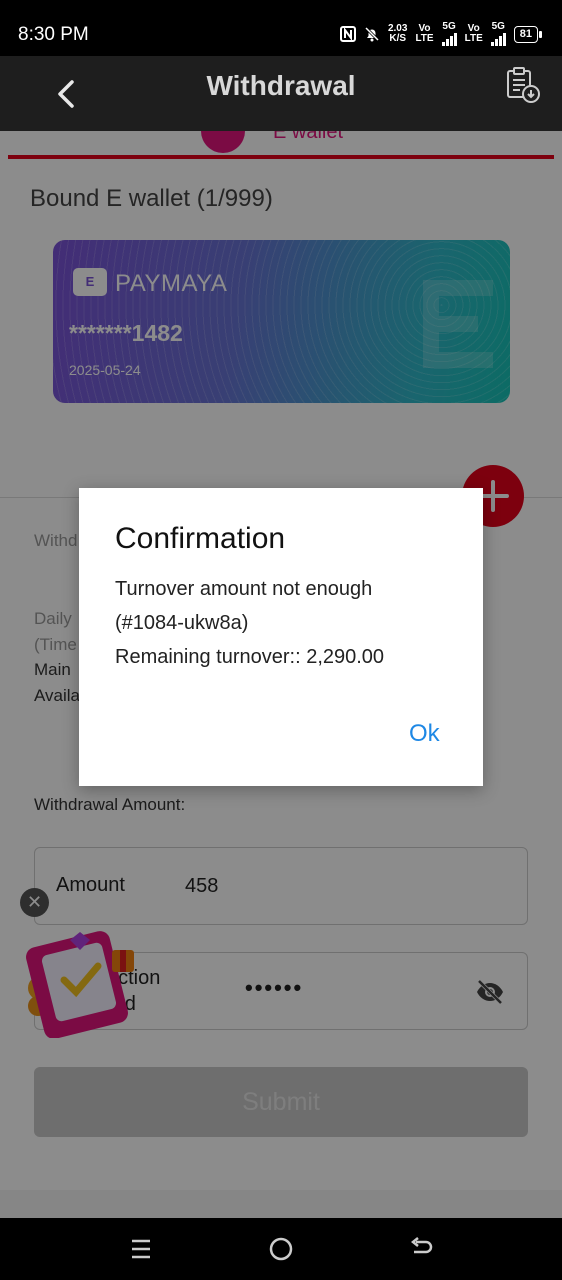  Describe the element at coordinates (528, 34) in the screenshot. I see `battery-icon: 81` at that location.